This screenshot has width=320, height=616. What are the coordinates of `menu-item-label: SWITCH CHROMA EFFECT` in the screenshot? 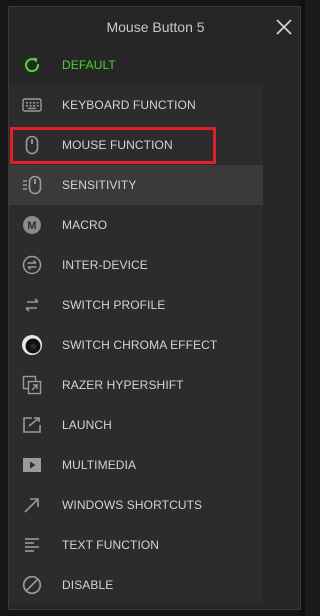 It's located at (140, 345).